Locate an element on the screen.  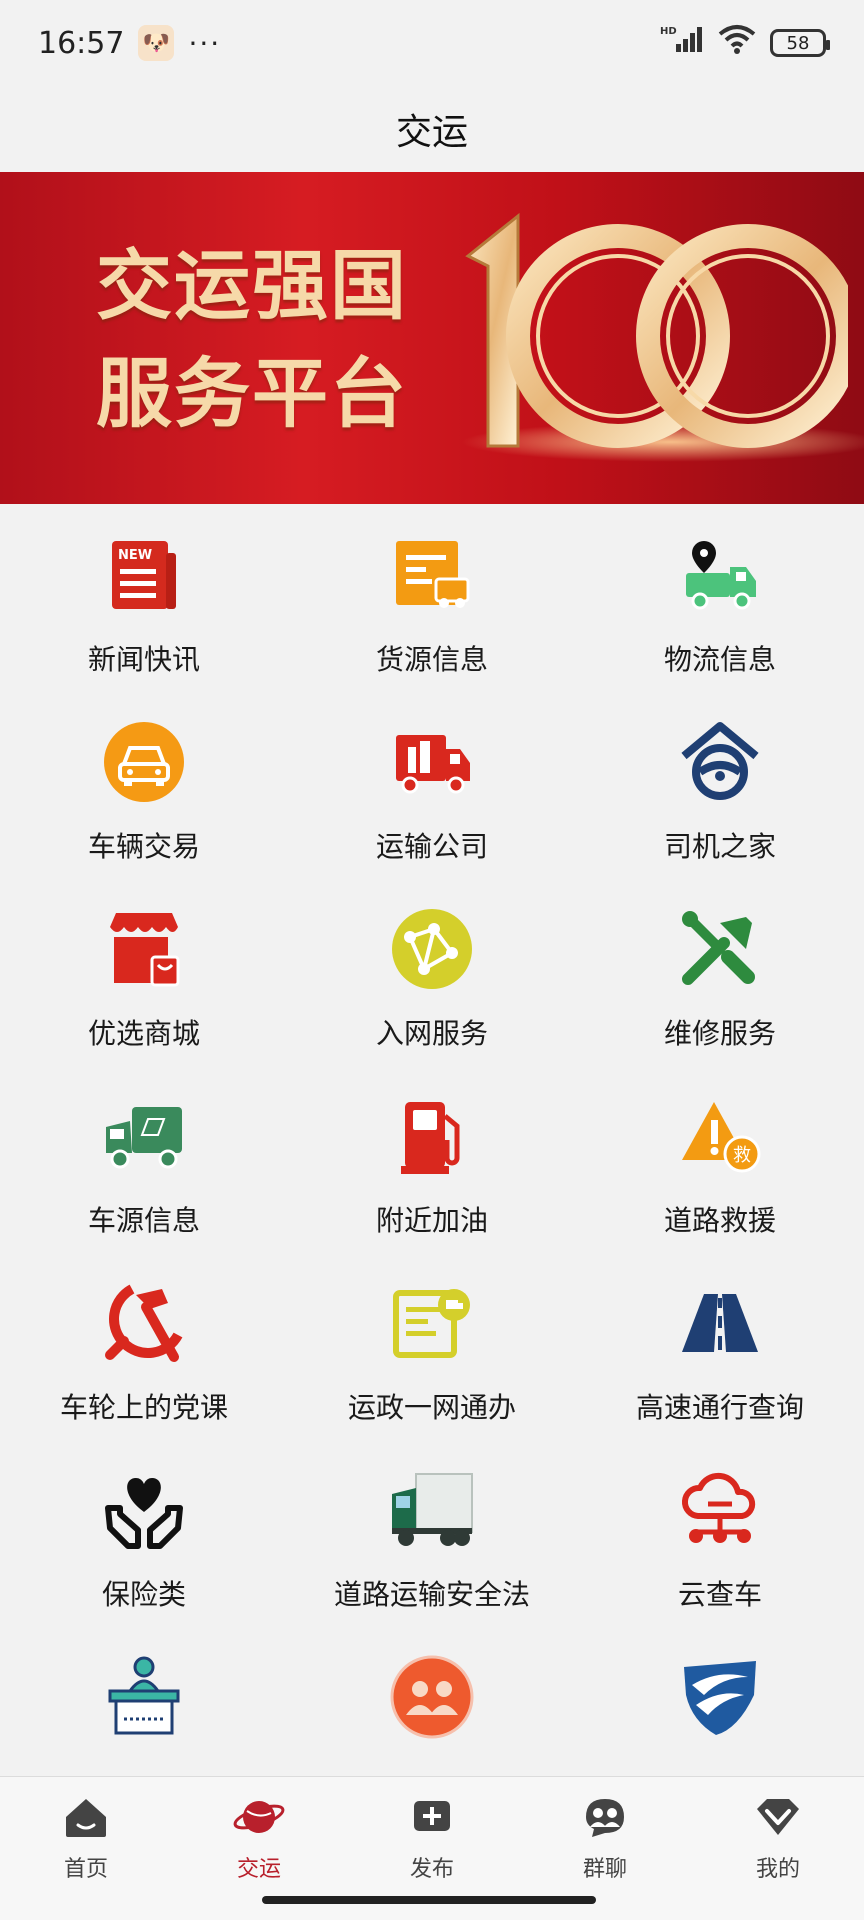
tab-label: 我的 is located at coordinates (777, 1869).